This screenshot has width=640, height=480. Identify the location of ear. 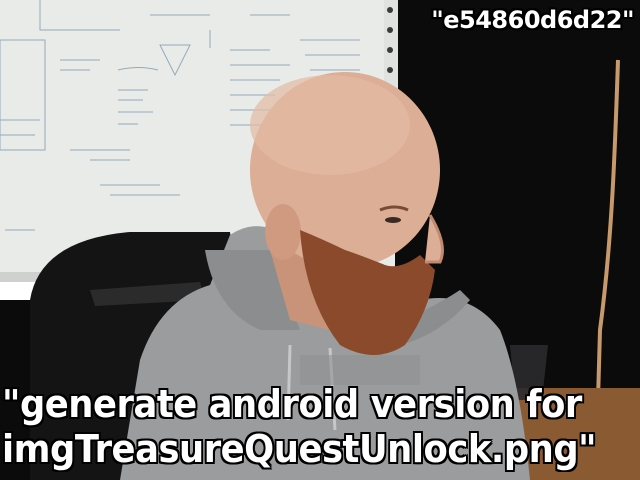
(283, 232).